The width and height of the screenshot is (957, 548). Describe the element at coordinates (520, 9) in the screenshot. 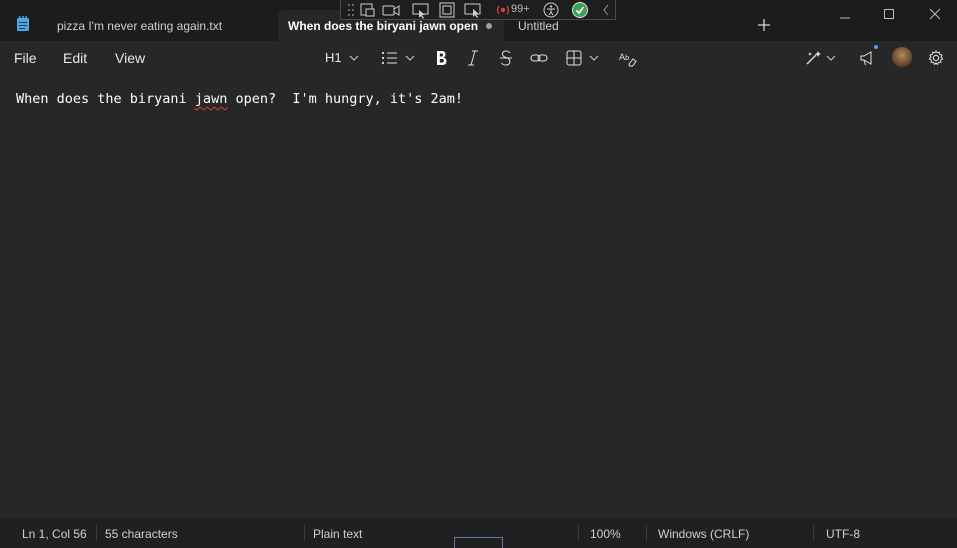

I see `notification-count: 99+` at that location.